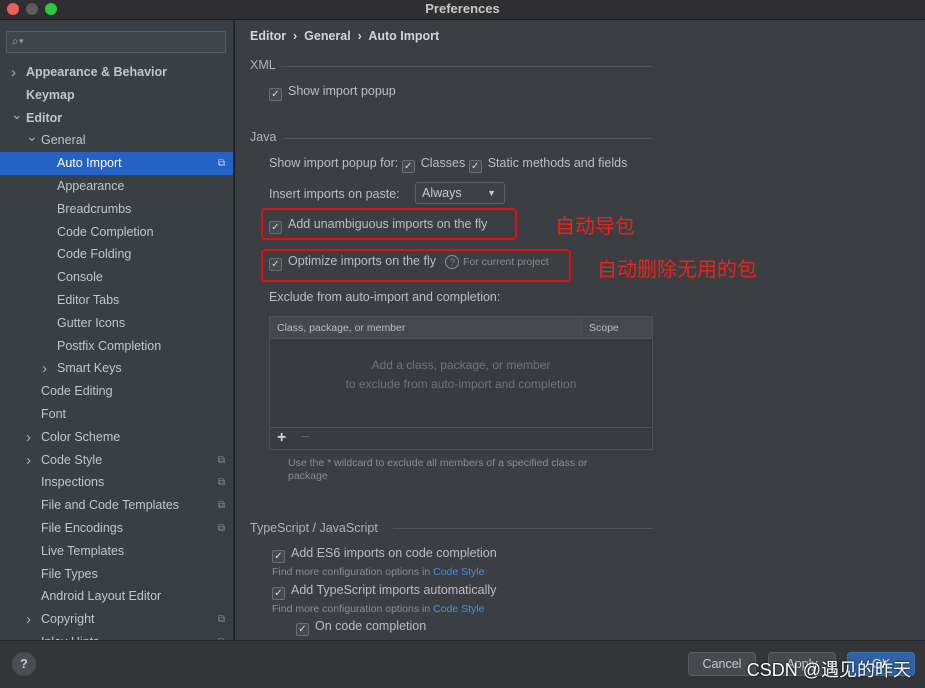  I want to click on sidebar-item-appearance-behavior: › Appearance & Behavior, so click(116, 72).